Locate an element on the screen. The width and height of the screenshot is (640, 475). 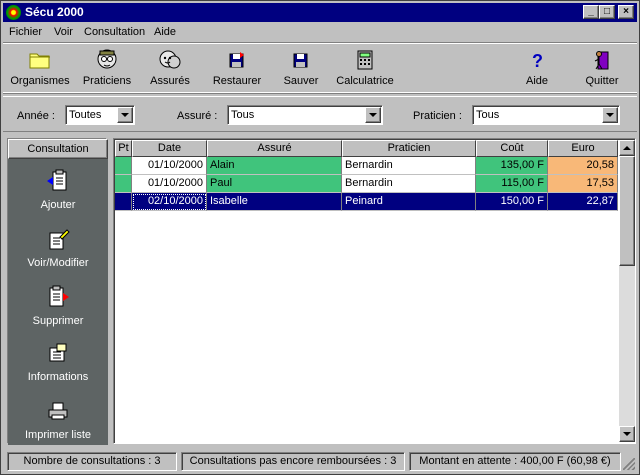
sidebar-item-informations-label: Informations is located at coordinates (58, 377).